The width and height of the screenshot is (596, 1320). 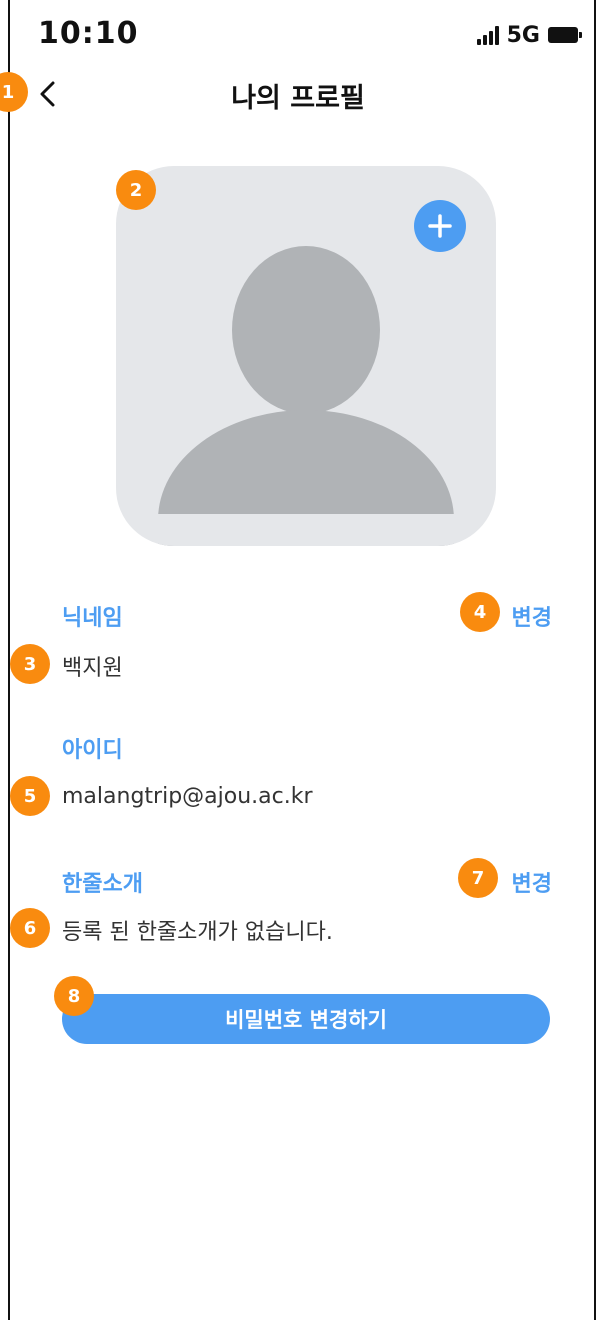 What do you see at coordinates (478, 878) in the screenshot?
I see `annotation-marker: 7` at bounding box center [478, 878].